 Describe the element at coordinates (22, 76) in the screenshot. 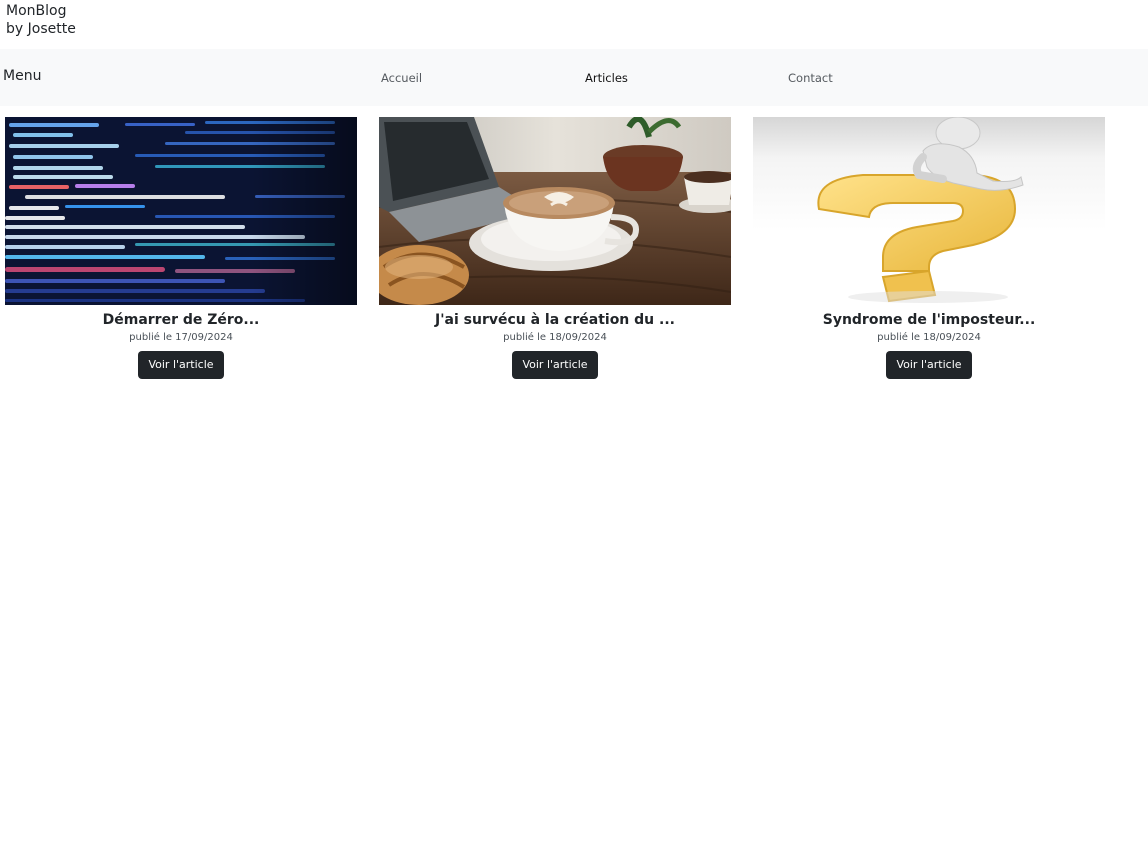

I see `menu-label: Menu` at that location.